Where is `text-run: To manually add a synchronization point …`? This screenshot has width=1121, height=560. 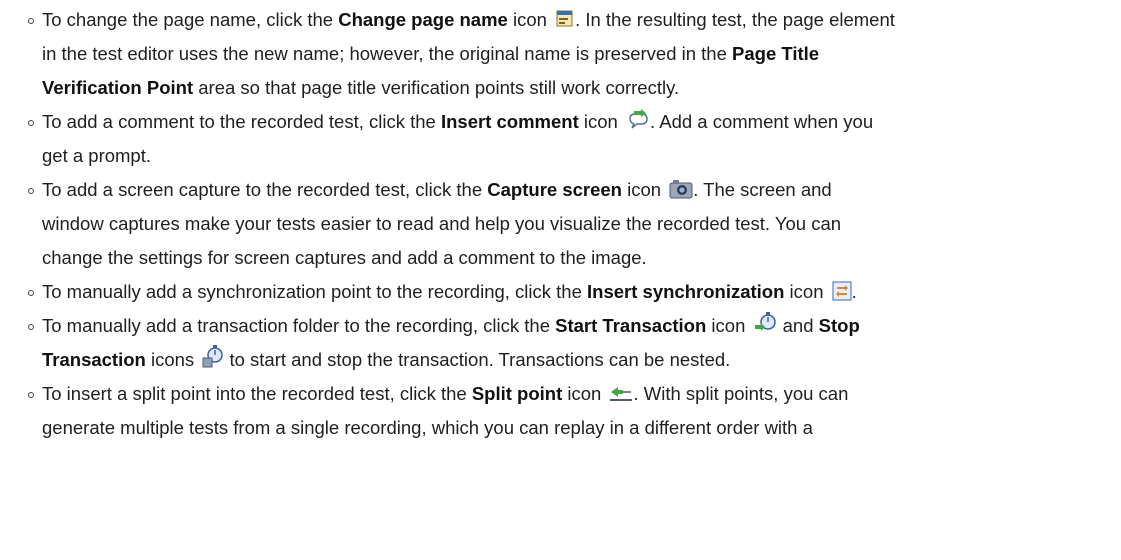 text-run: To manually add a synchronization point … is located at coordinates (315, 291).